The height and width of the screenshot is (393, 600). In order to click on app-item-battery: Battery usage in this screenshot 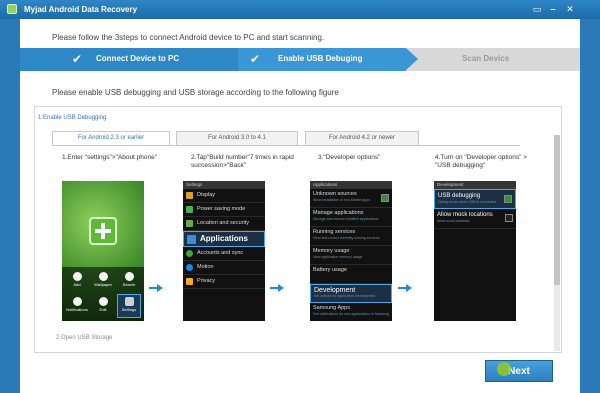, I will do `click(351, 274)`.